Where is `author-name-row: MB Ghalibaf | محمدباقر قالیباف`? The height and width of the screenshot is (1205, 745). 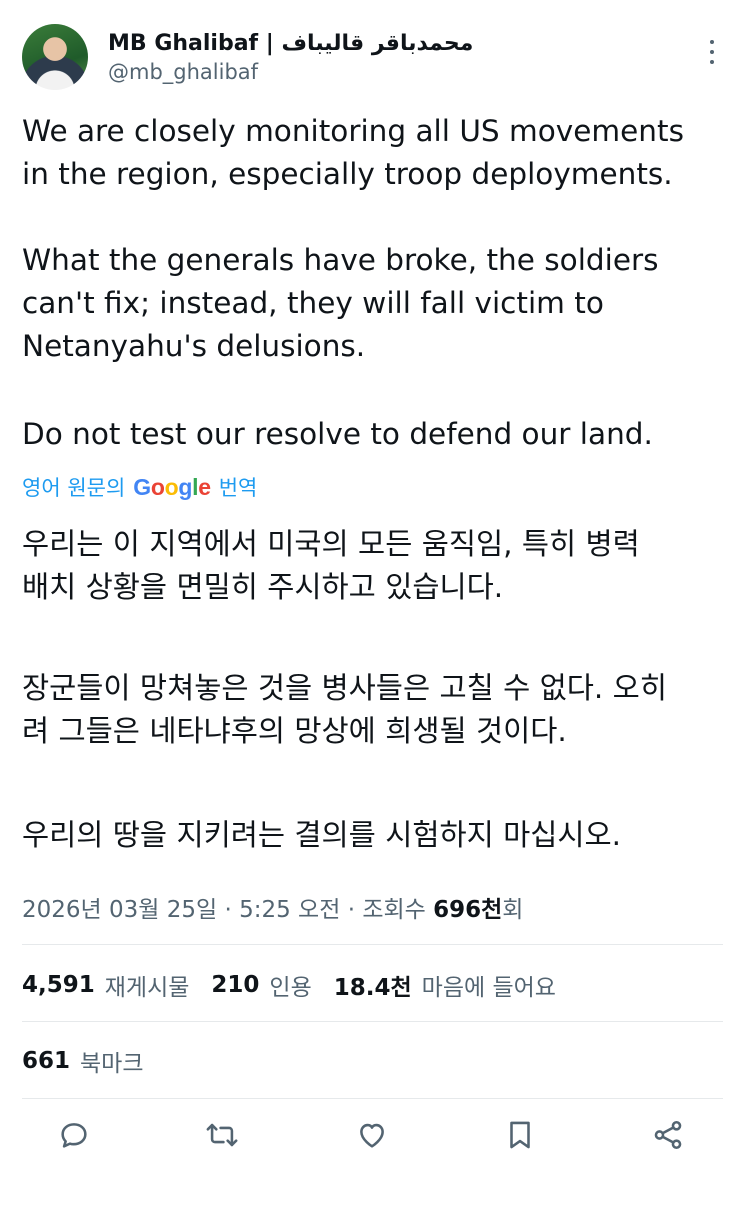
author-name-row: MB Ghalibaf | محمدباقر قالیباف is located at coordinates (290, 43).